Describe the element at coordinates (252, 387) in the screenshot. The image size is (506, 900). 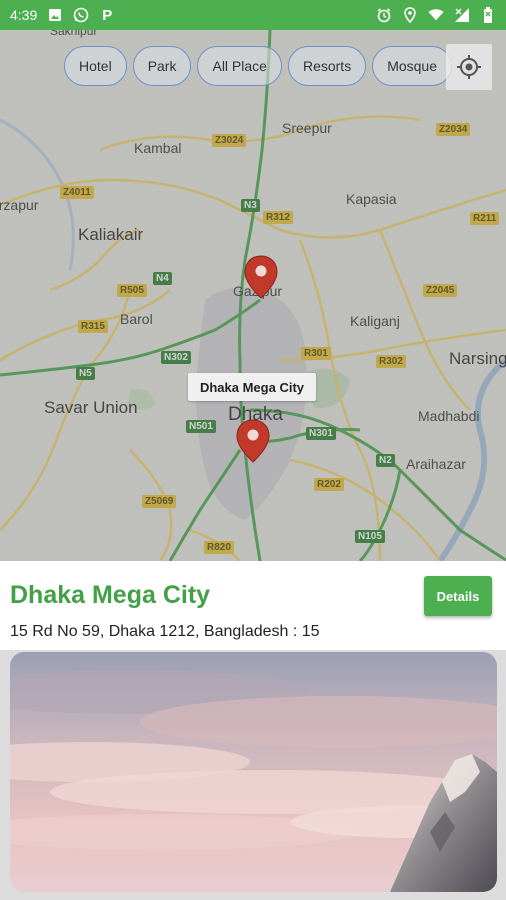
I see `marker-info-window: Dhaka Mega City` at that location.